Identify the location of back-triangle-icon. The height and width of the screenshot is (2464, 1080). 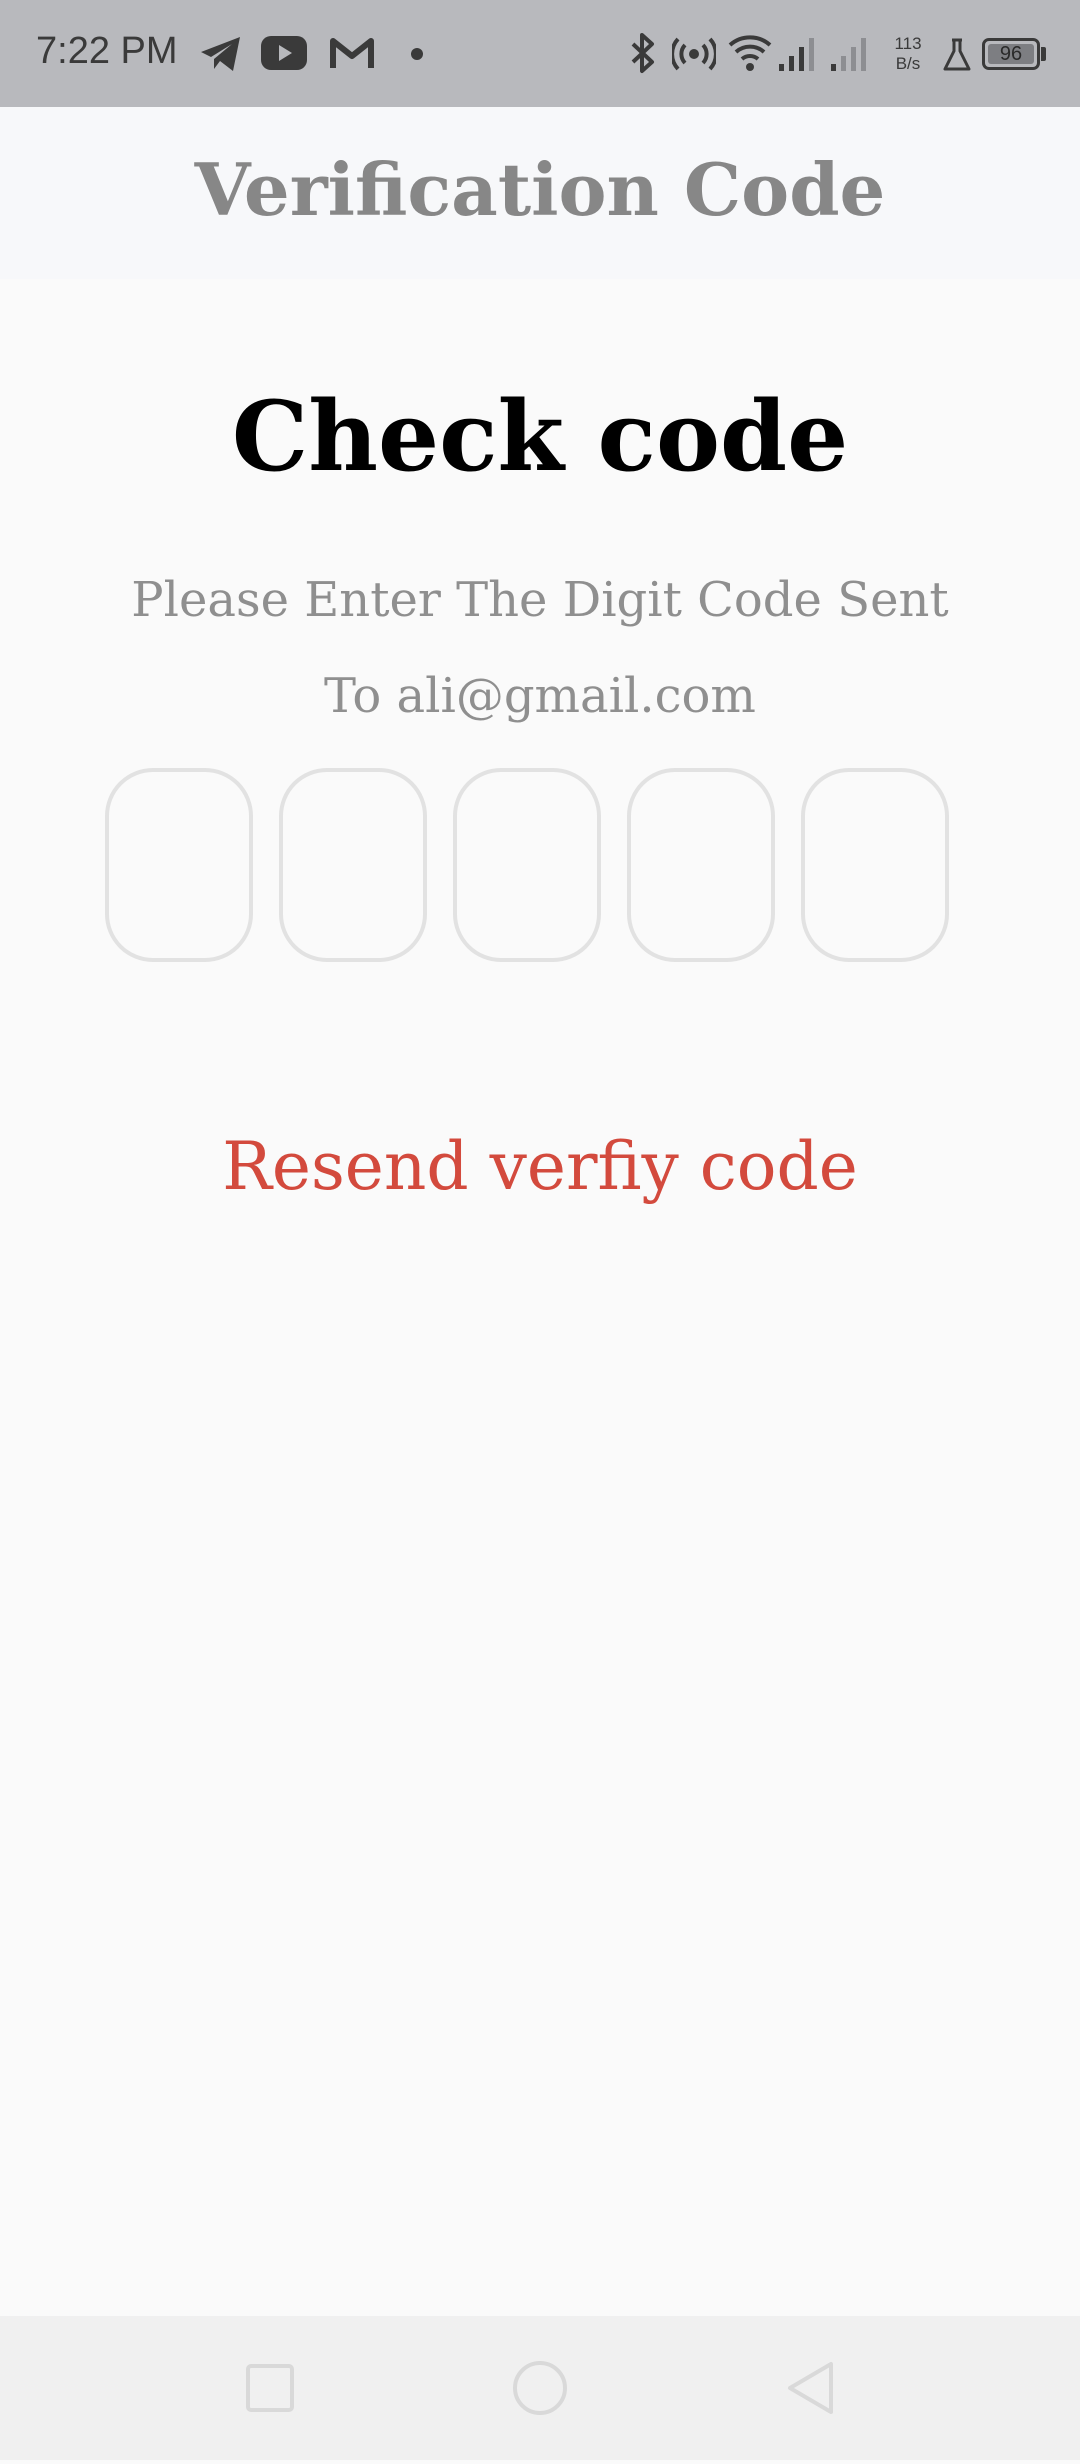
(810, 2388).